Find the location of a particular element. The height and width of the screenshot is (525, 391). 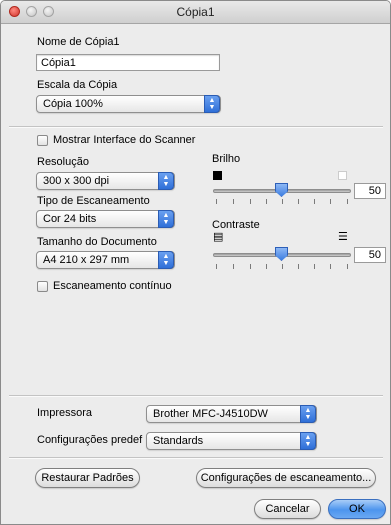

brightness-slider-knob is located at coordinates (281, 190).